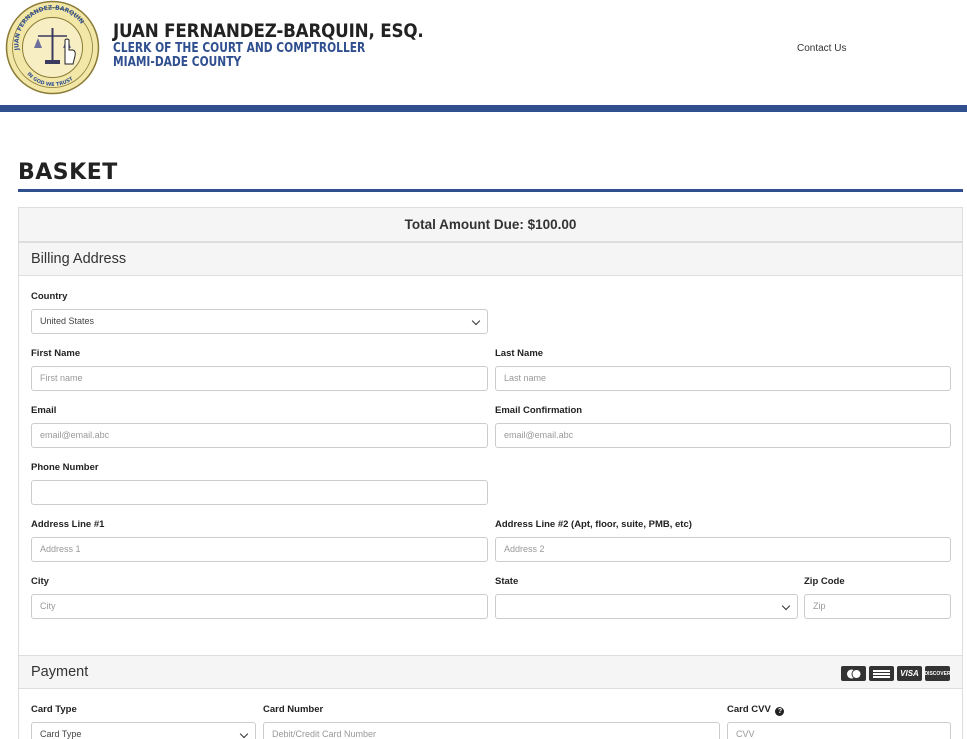 This screenshot has height=739, width=967. What do you see at coordinates (56, 353) in the screenshot?
I see `first-name-label: First Name` at bounding box center [56, 353].